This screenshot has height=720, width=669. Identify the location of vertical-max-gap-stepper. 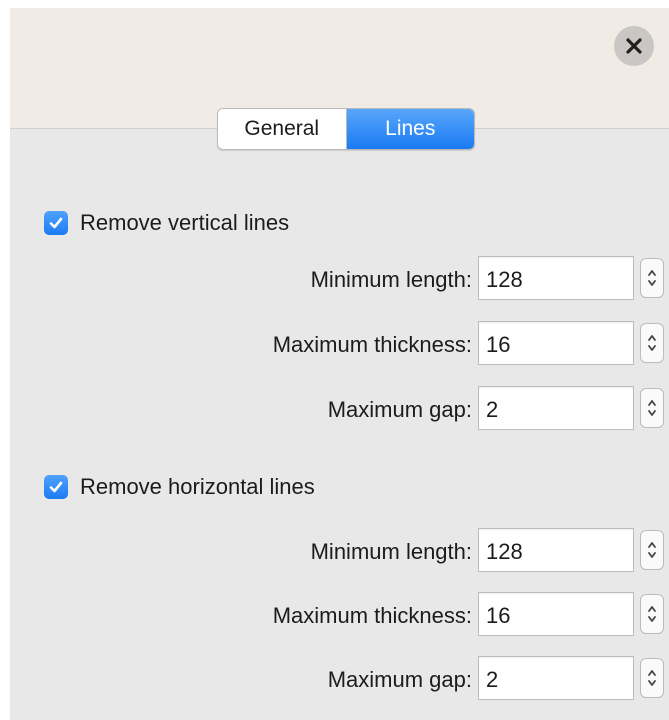
(652, 408).